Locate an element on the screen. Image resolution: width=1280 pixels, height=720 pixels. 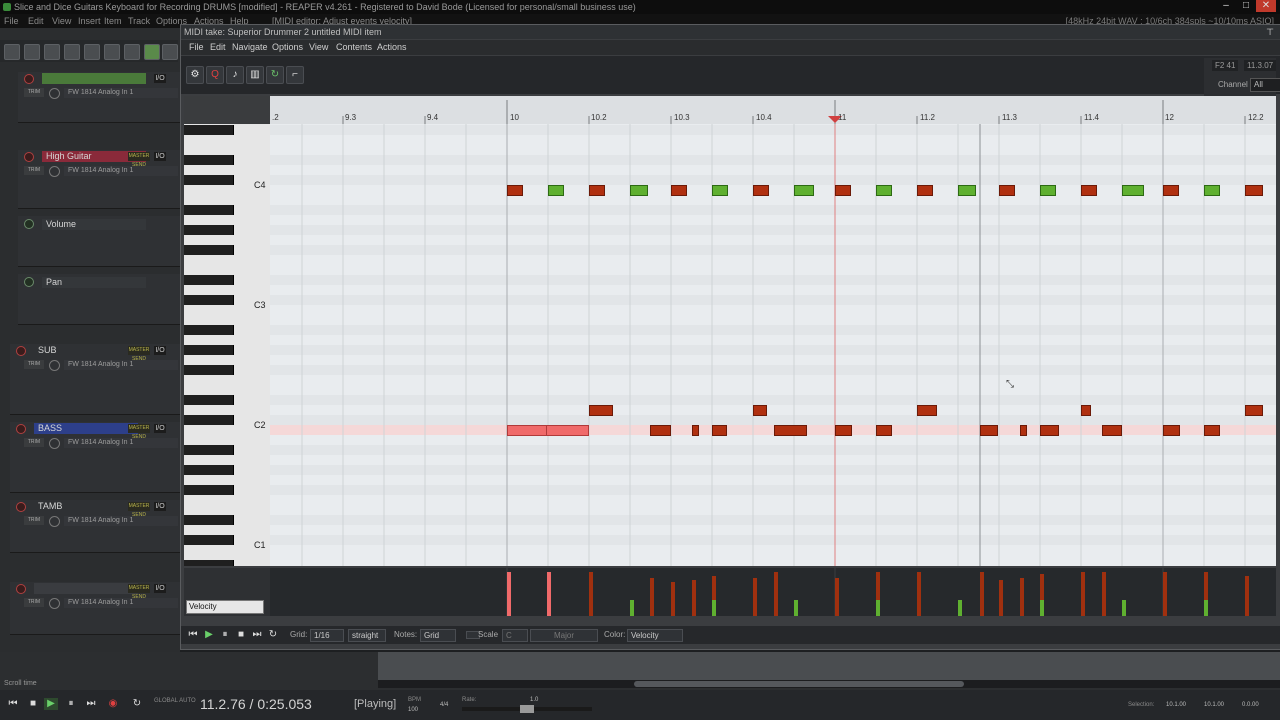
menu-edit: Edit is located at coordinates (36, 21).